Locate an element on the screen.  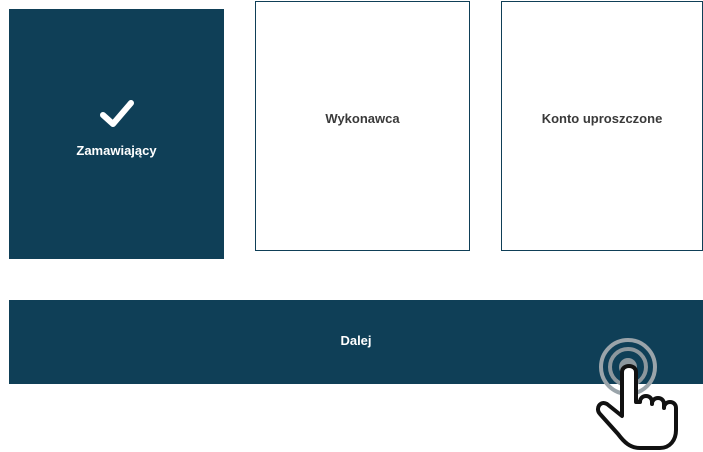
option-label: Konto uproszczone is located at coordinates (602, 118).